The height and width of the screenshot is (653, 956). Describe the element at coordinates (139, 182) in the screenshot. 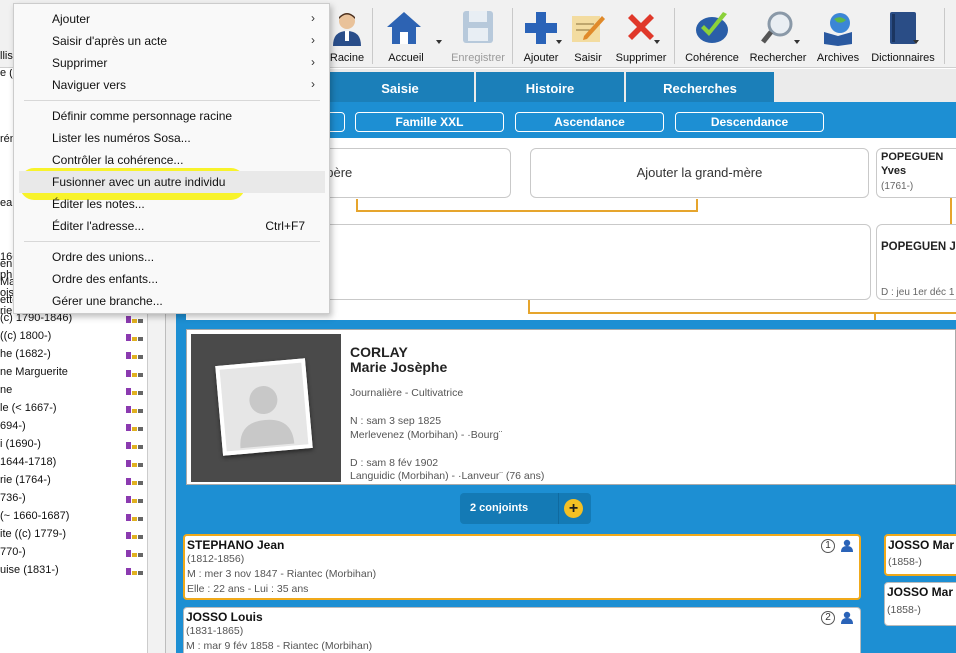

I see `menu-item-label: Fusionner avec un autre individu` at that location.